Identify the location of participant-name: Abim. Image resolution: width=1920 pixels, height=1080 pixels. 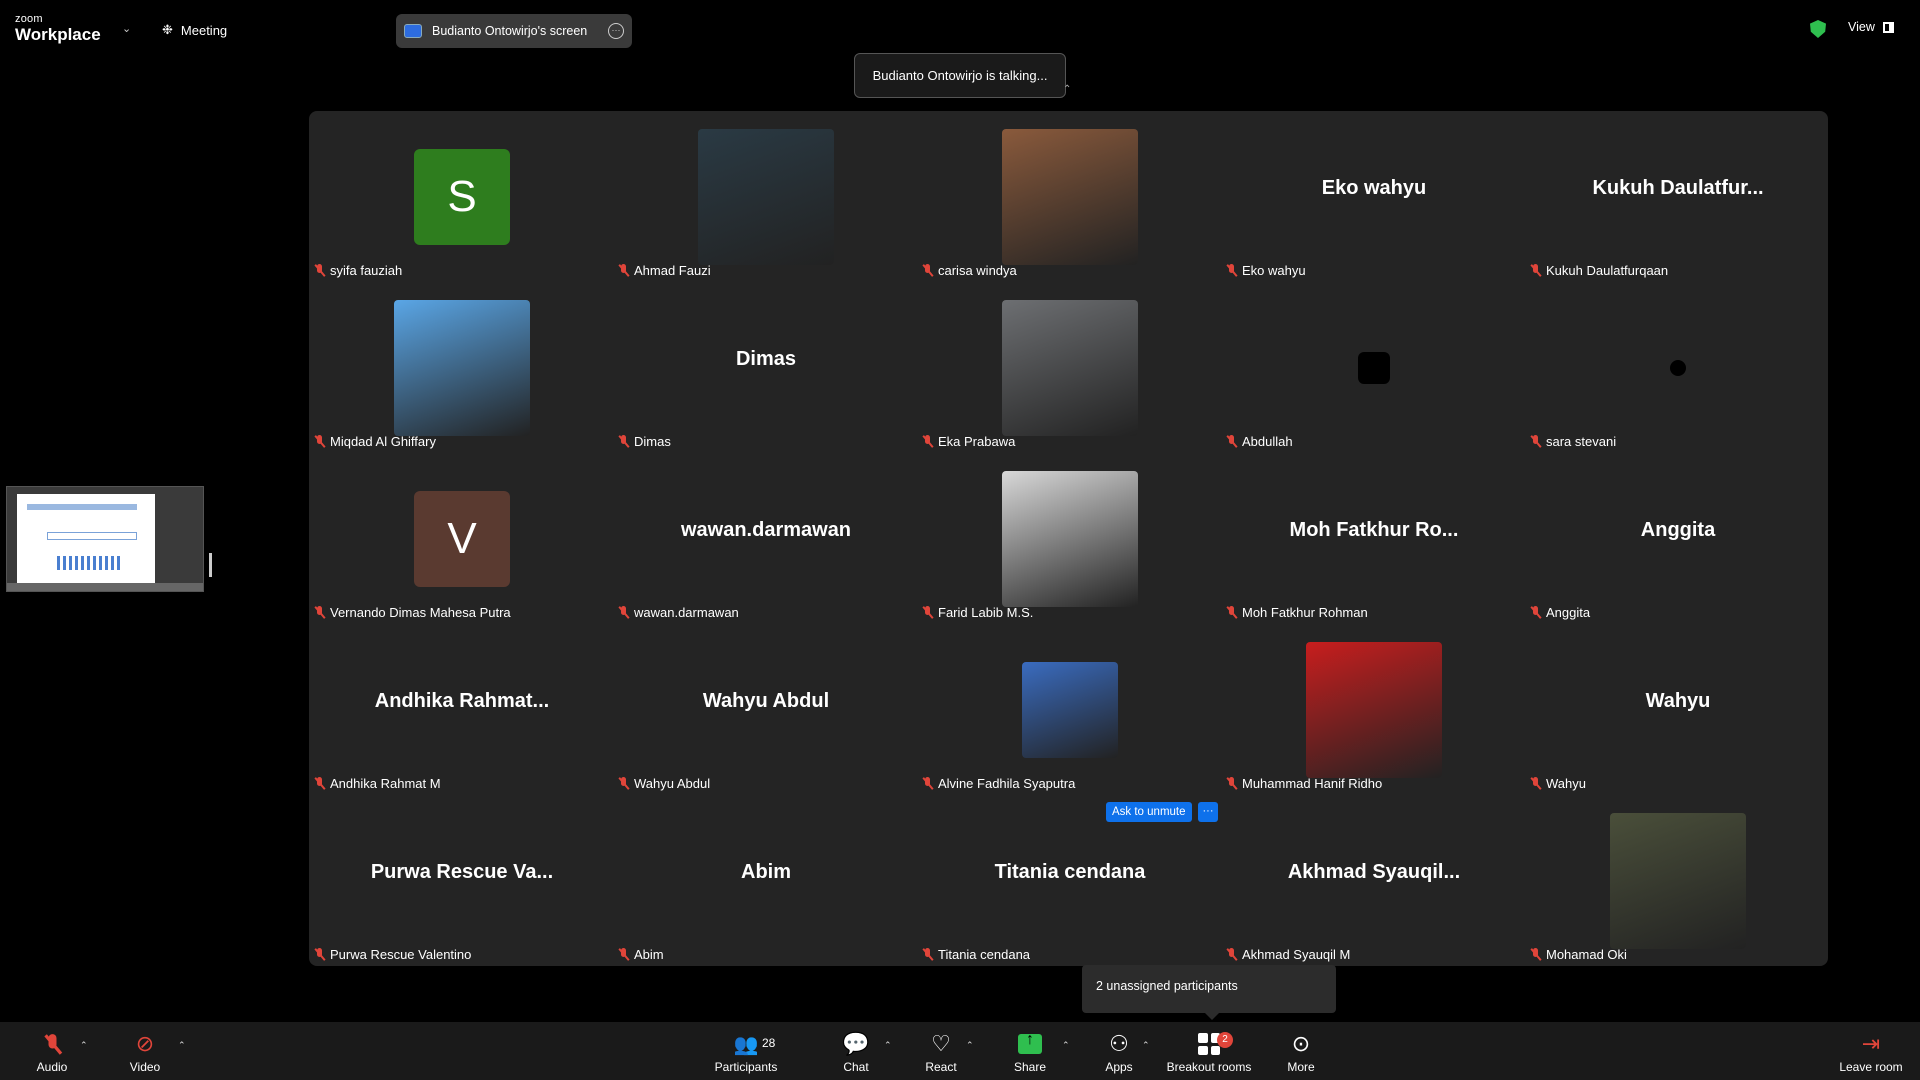
(649, 954).